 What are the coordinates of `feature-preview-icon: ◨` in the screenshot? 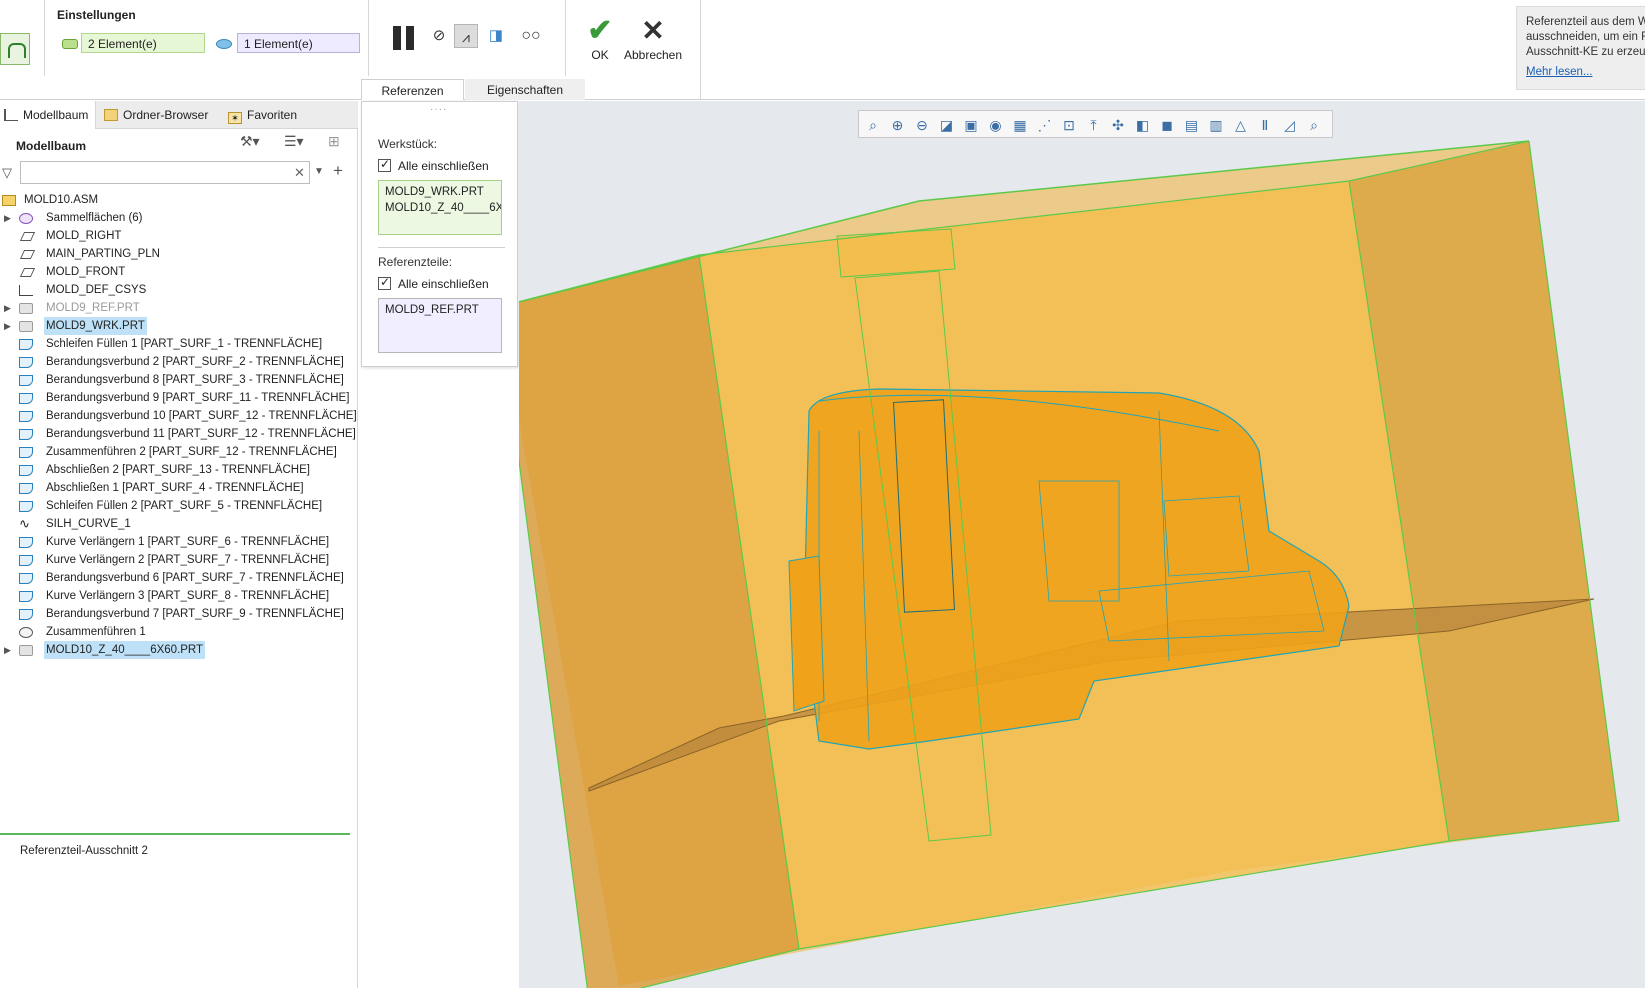 It's located at (496, 36).